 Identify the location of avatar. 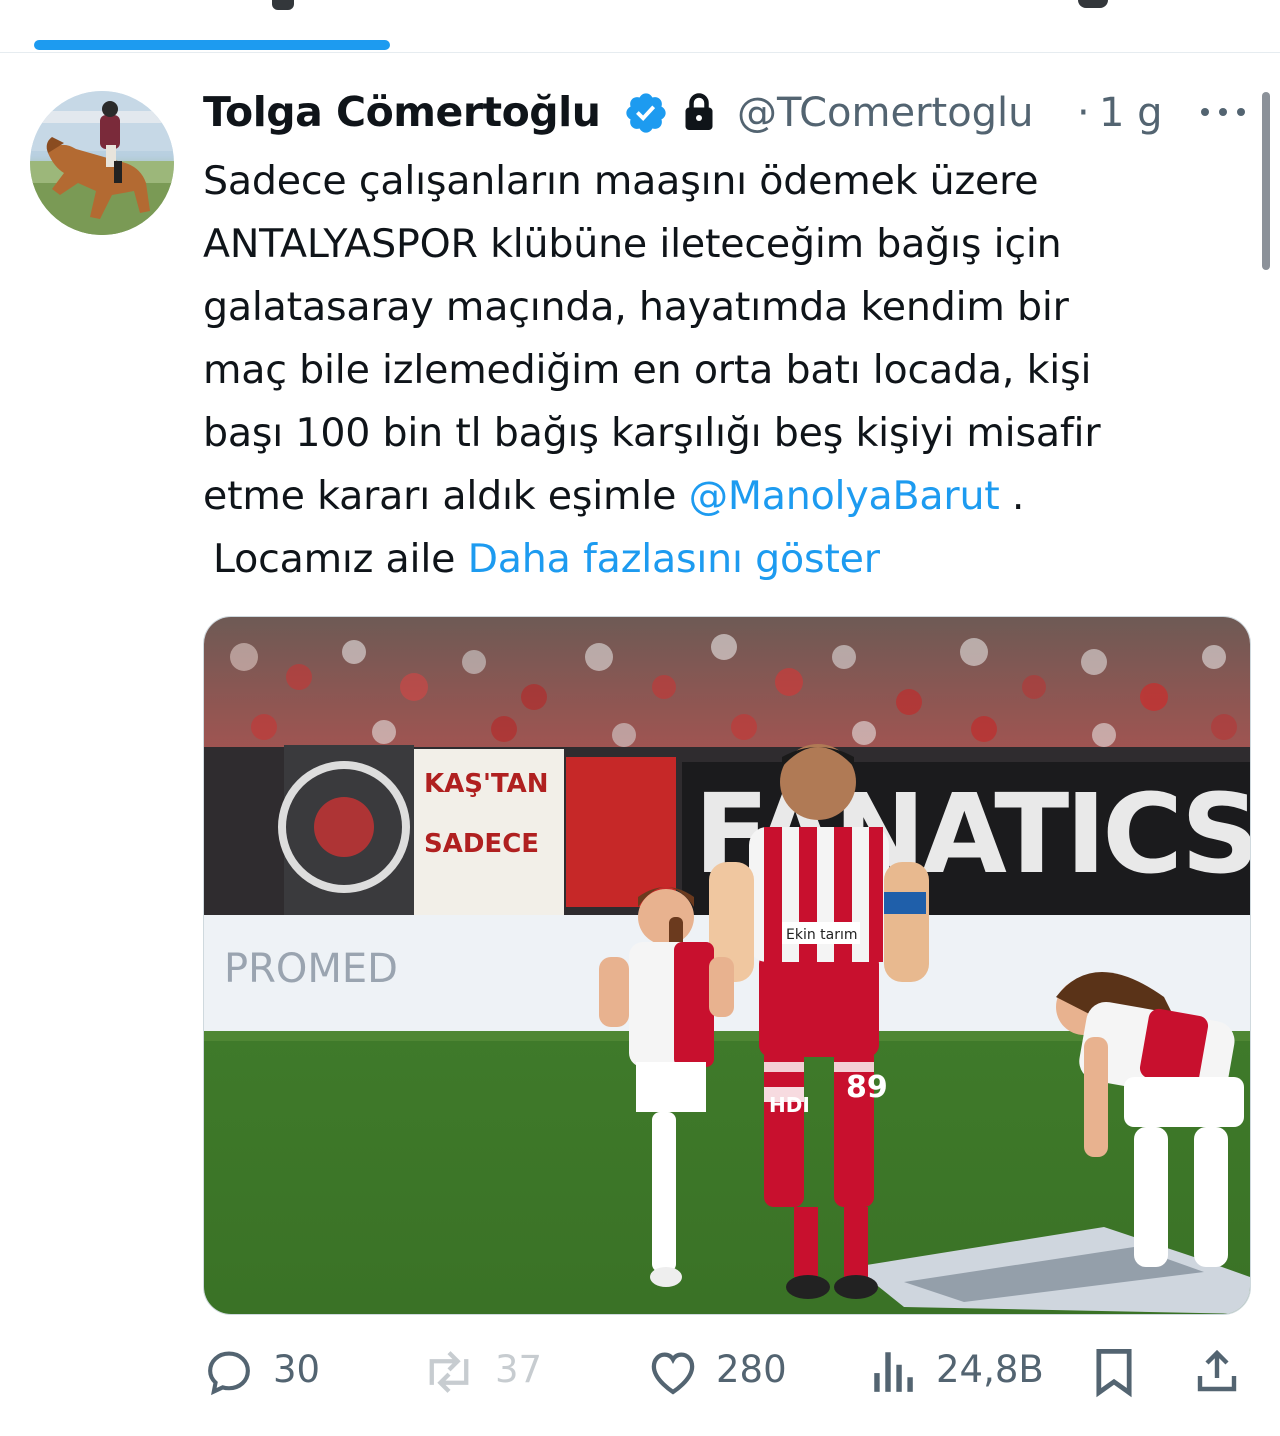
(102, 163).